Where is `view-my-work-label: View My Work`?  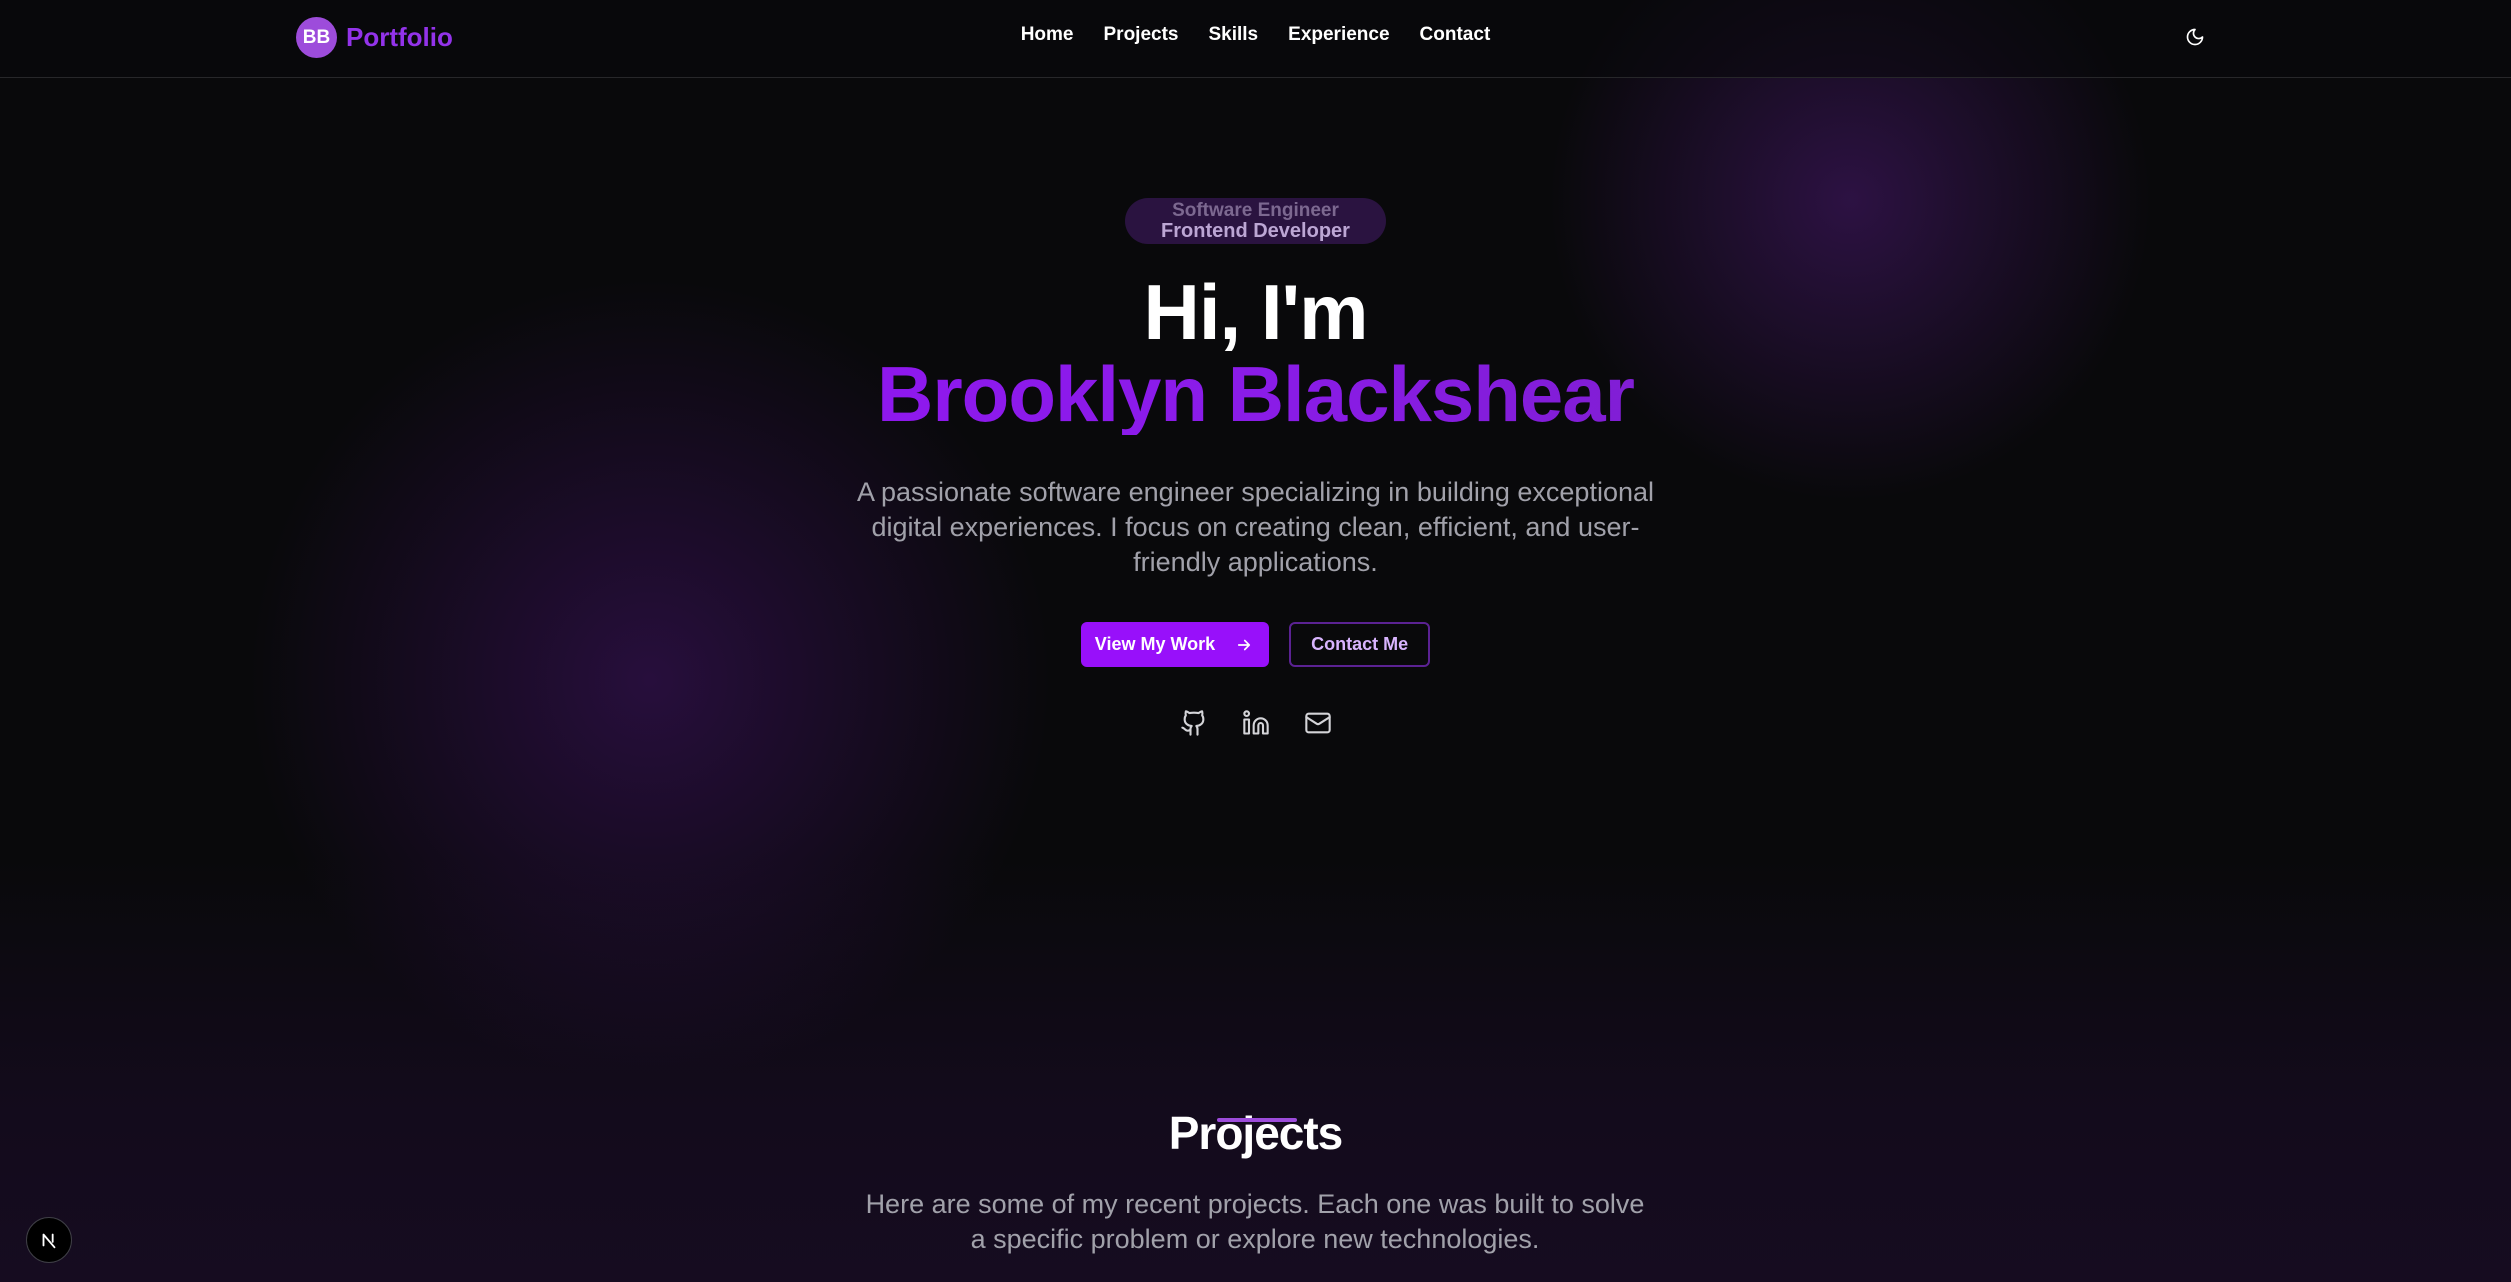 view-my-work-label: View My Work is located at coordinates (1155, 644).